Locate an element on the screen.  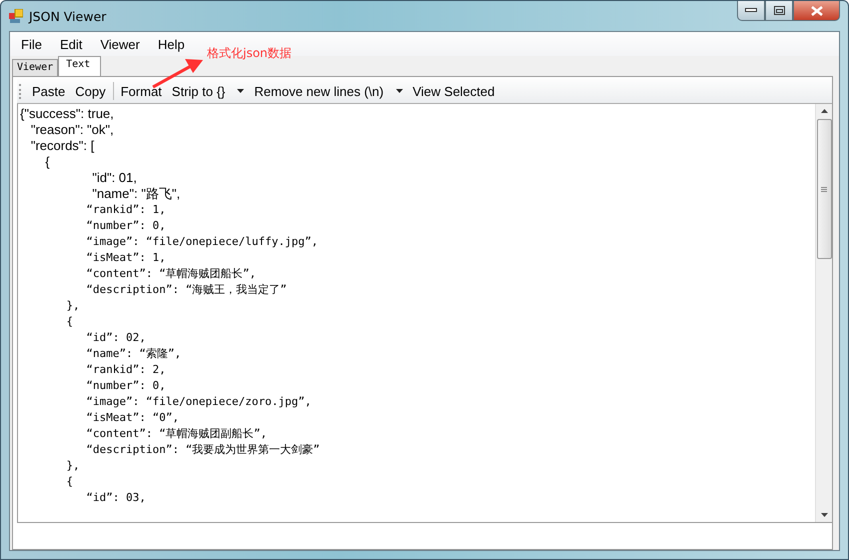
scroll-up-icon is located at coordinates (824, 111).